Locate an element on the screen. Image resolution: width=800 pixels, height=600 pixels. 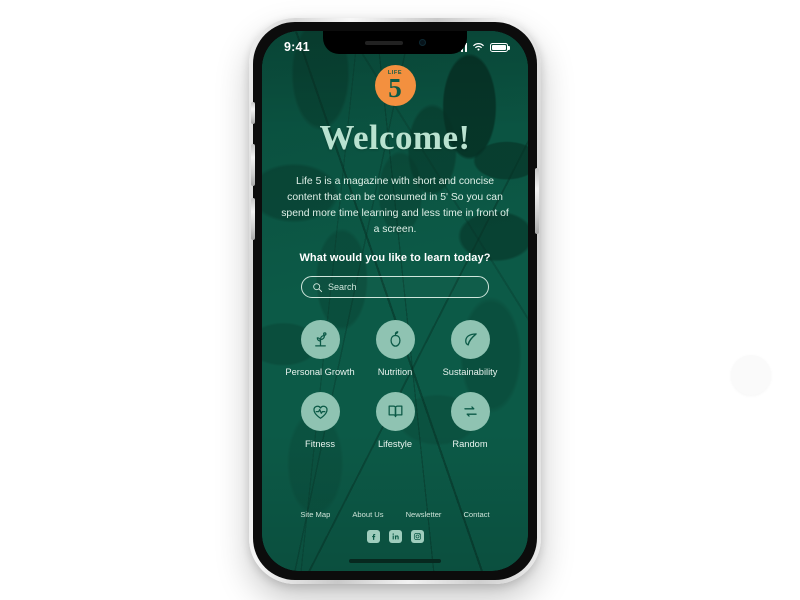
shuffle-icon is located at coordinates (470, 411).